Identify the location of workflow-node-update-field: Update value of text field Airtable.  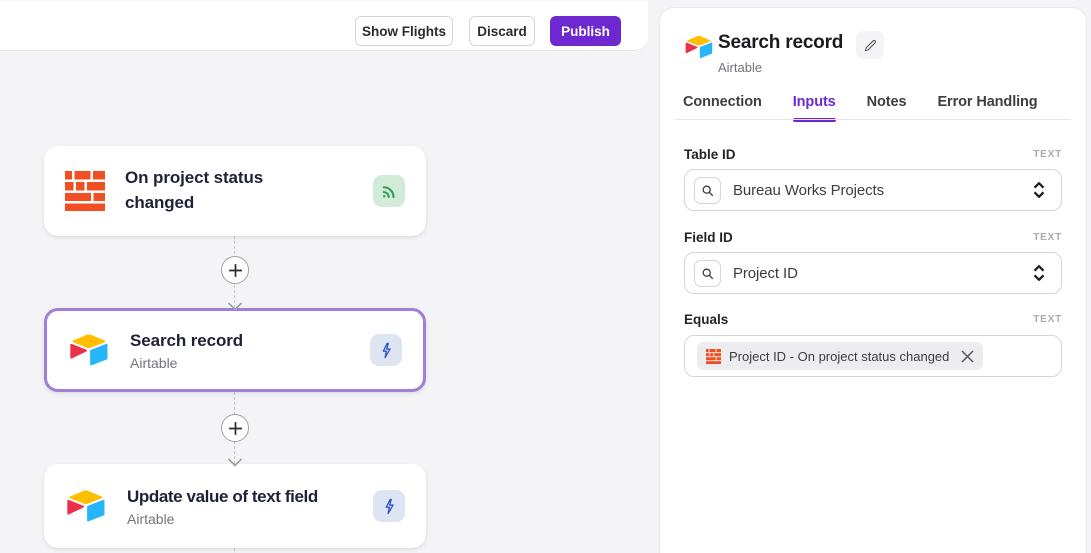
(235, 506).